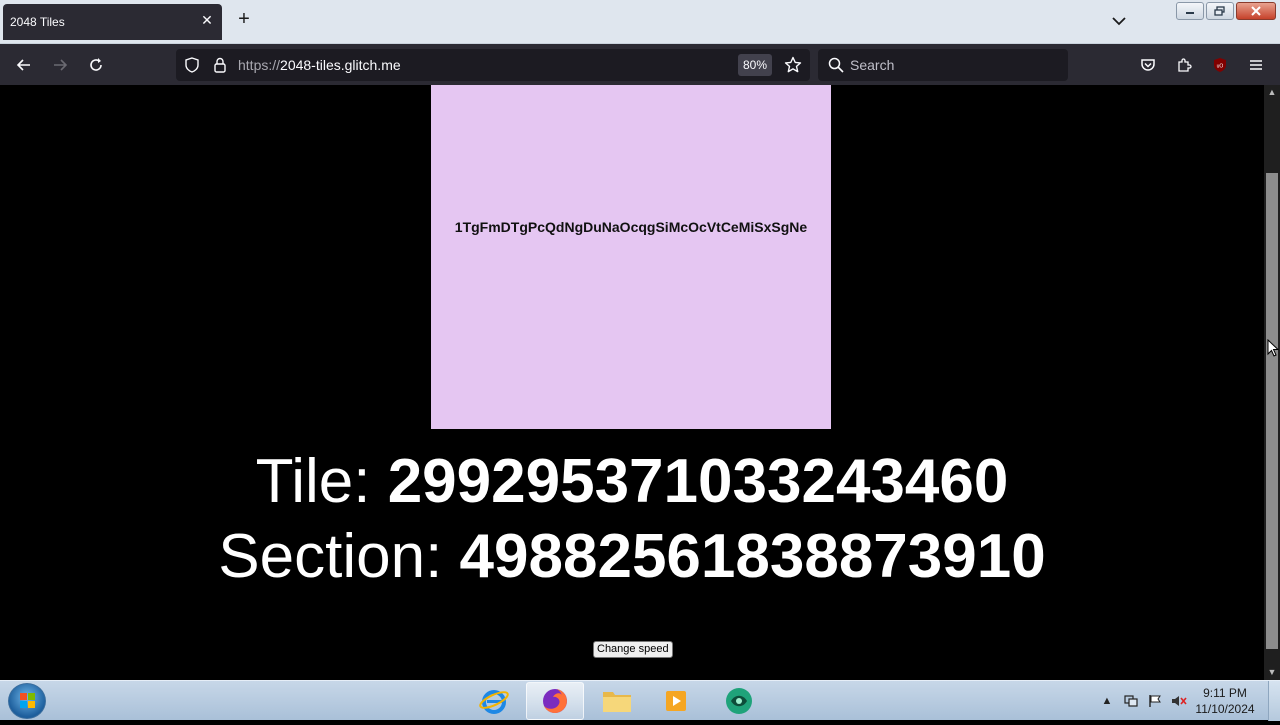 This screenshot has width=1280, height=725. I want to click on tile-display: 1TgFmDTgPcQdNgDuNaOcqgSiMcOcVtCeMiSxSgNe, so click(631, 257).